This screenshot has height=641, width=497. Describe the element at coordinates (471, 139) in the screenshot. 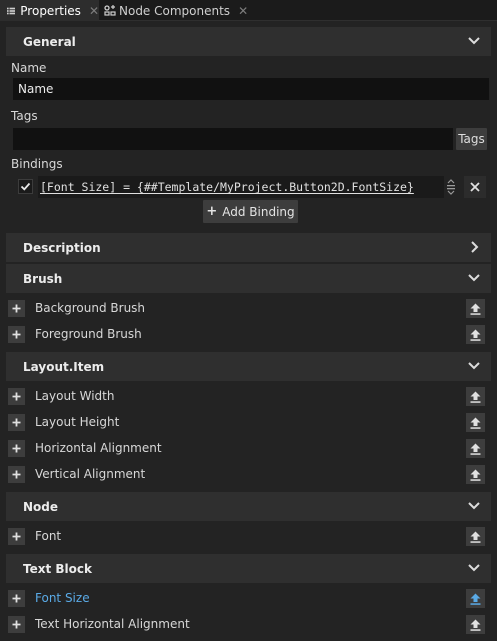

I see `tags-button: Tags` at that location.